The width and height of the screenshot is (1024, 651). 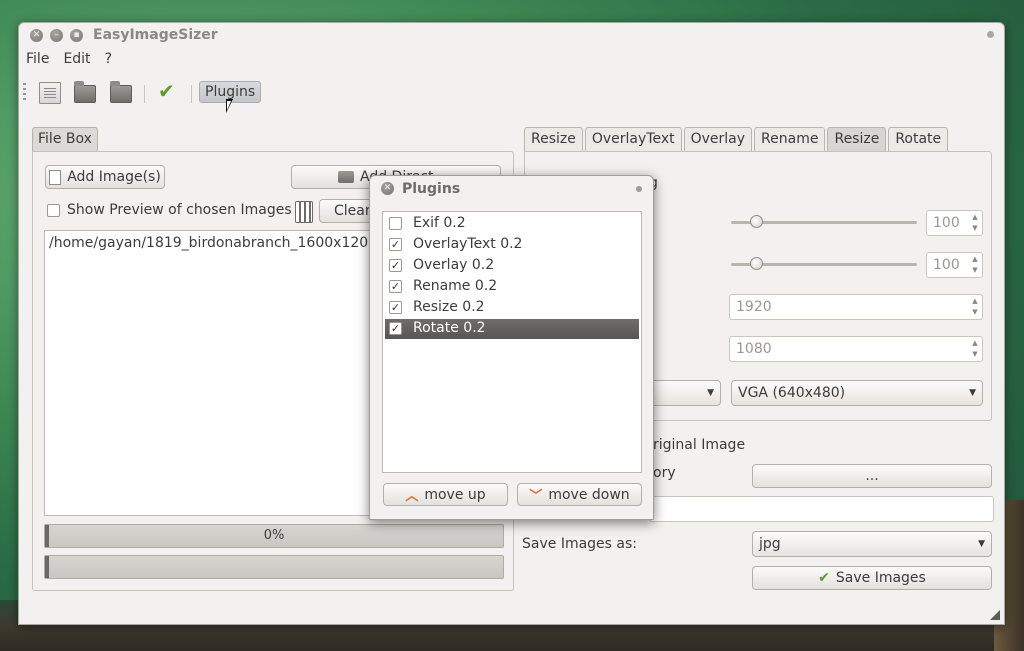 What do you see at coordinates (790, 139) in the screenshot?
I see `tab-rename: Rename` at bounding box center [790, 139].